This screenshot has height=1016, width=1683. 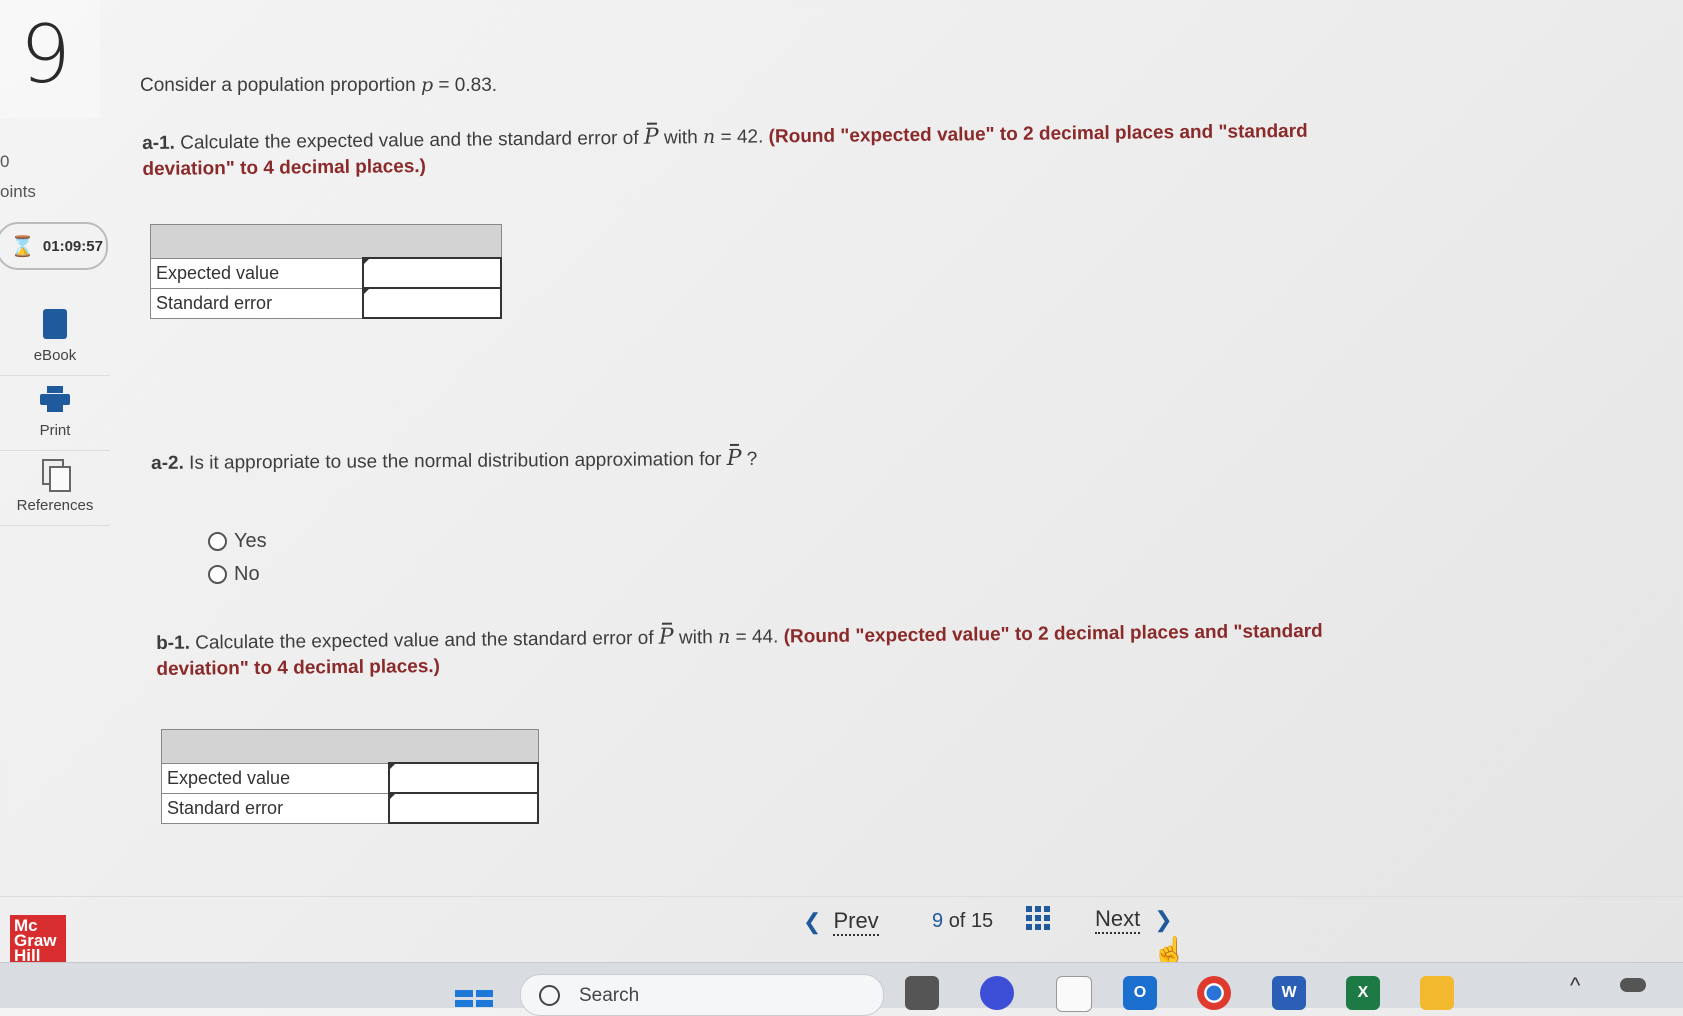 I want to click on chevron-up-icon: ^, so click(x=1575, y=986).